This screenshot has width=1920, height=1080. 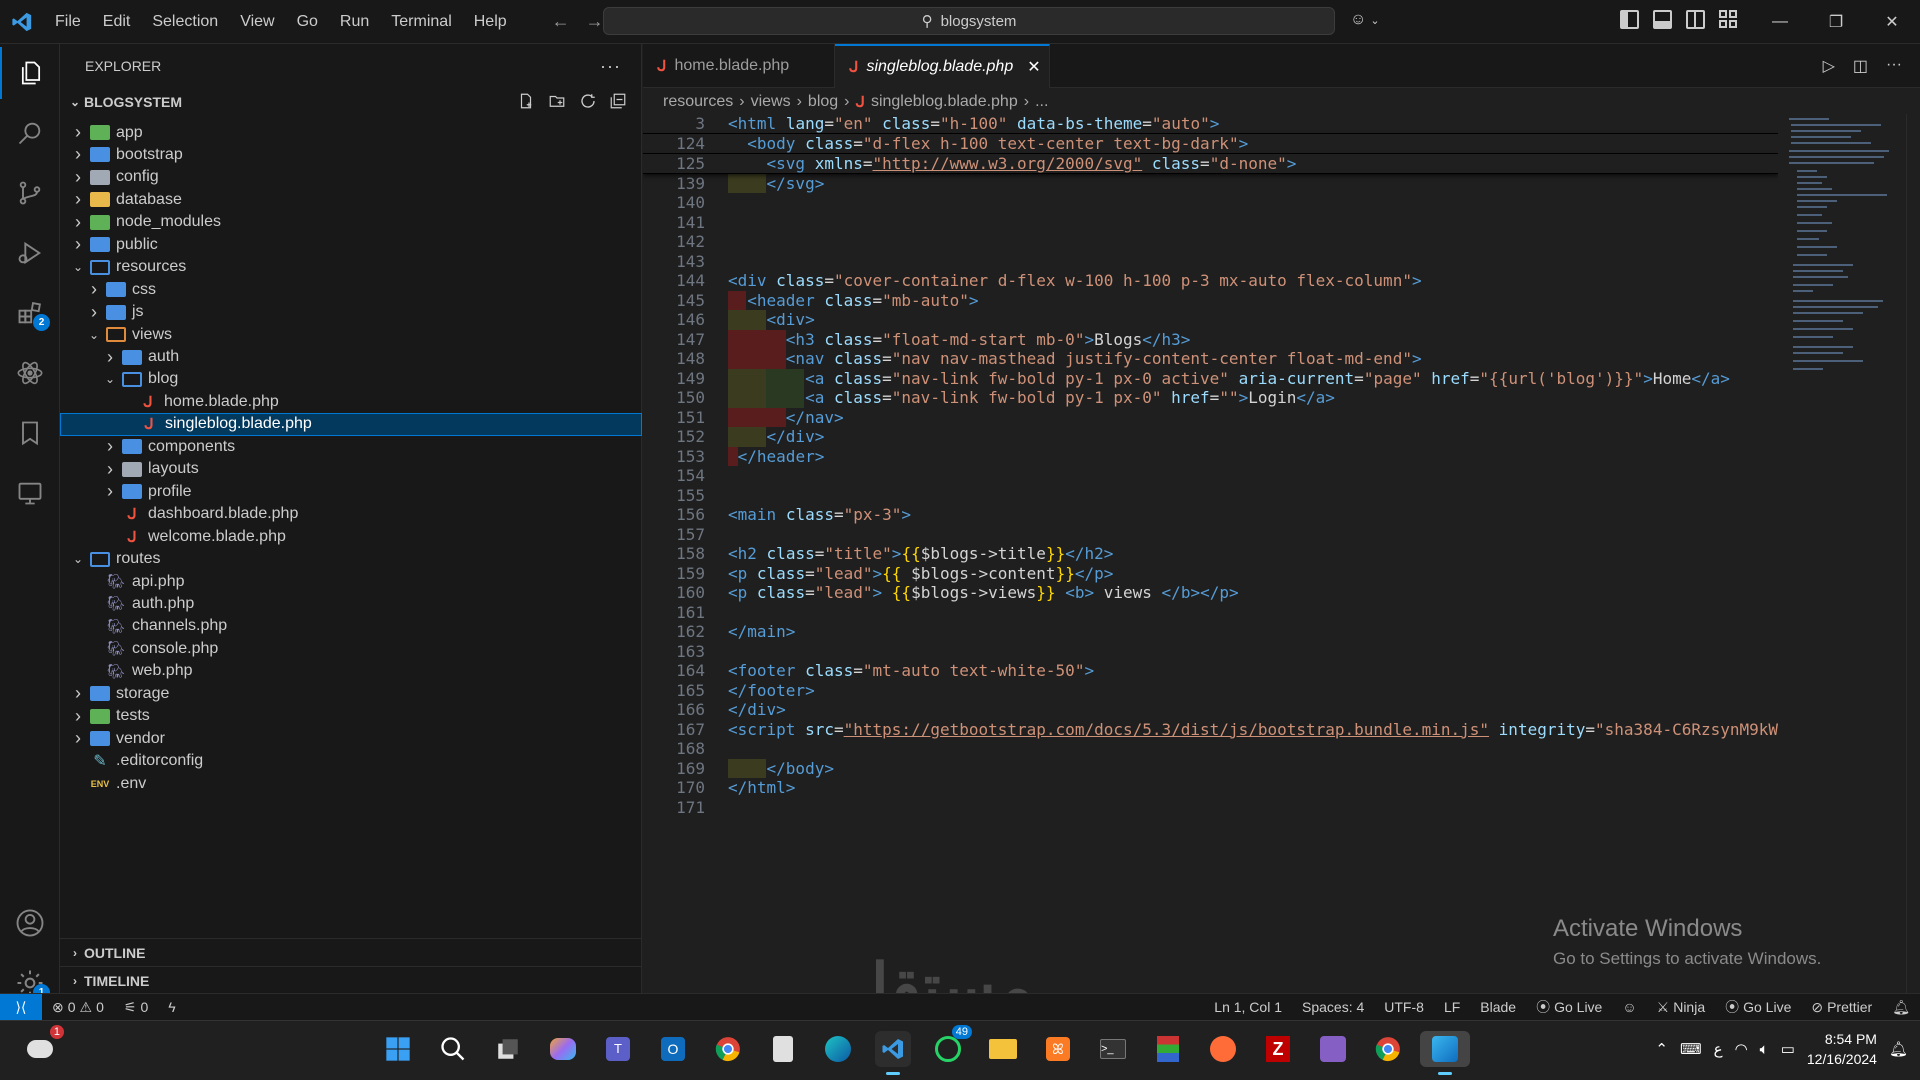 I want to click on code-line: 141, so click(x=1210, y=223).